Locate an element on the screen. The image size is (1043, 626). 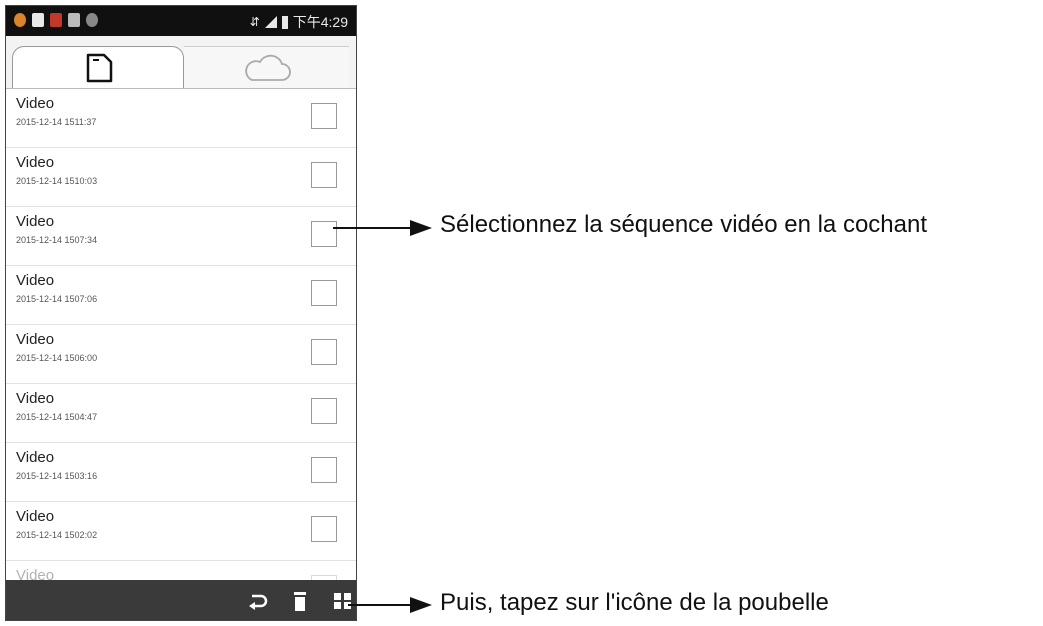
bottom-toolbar is located at coordinates (181, 600).